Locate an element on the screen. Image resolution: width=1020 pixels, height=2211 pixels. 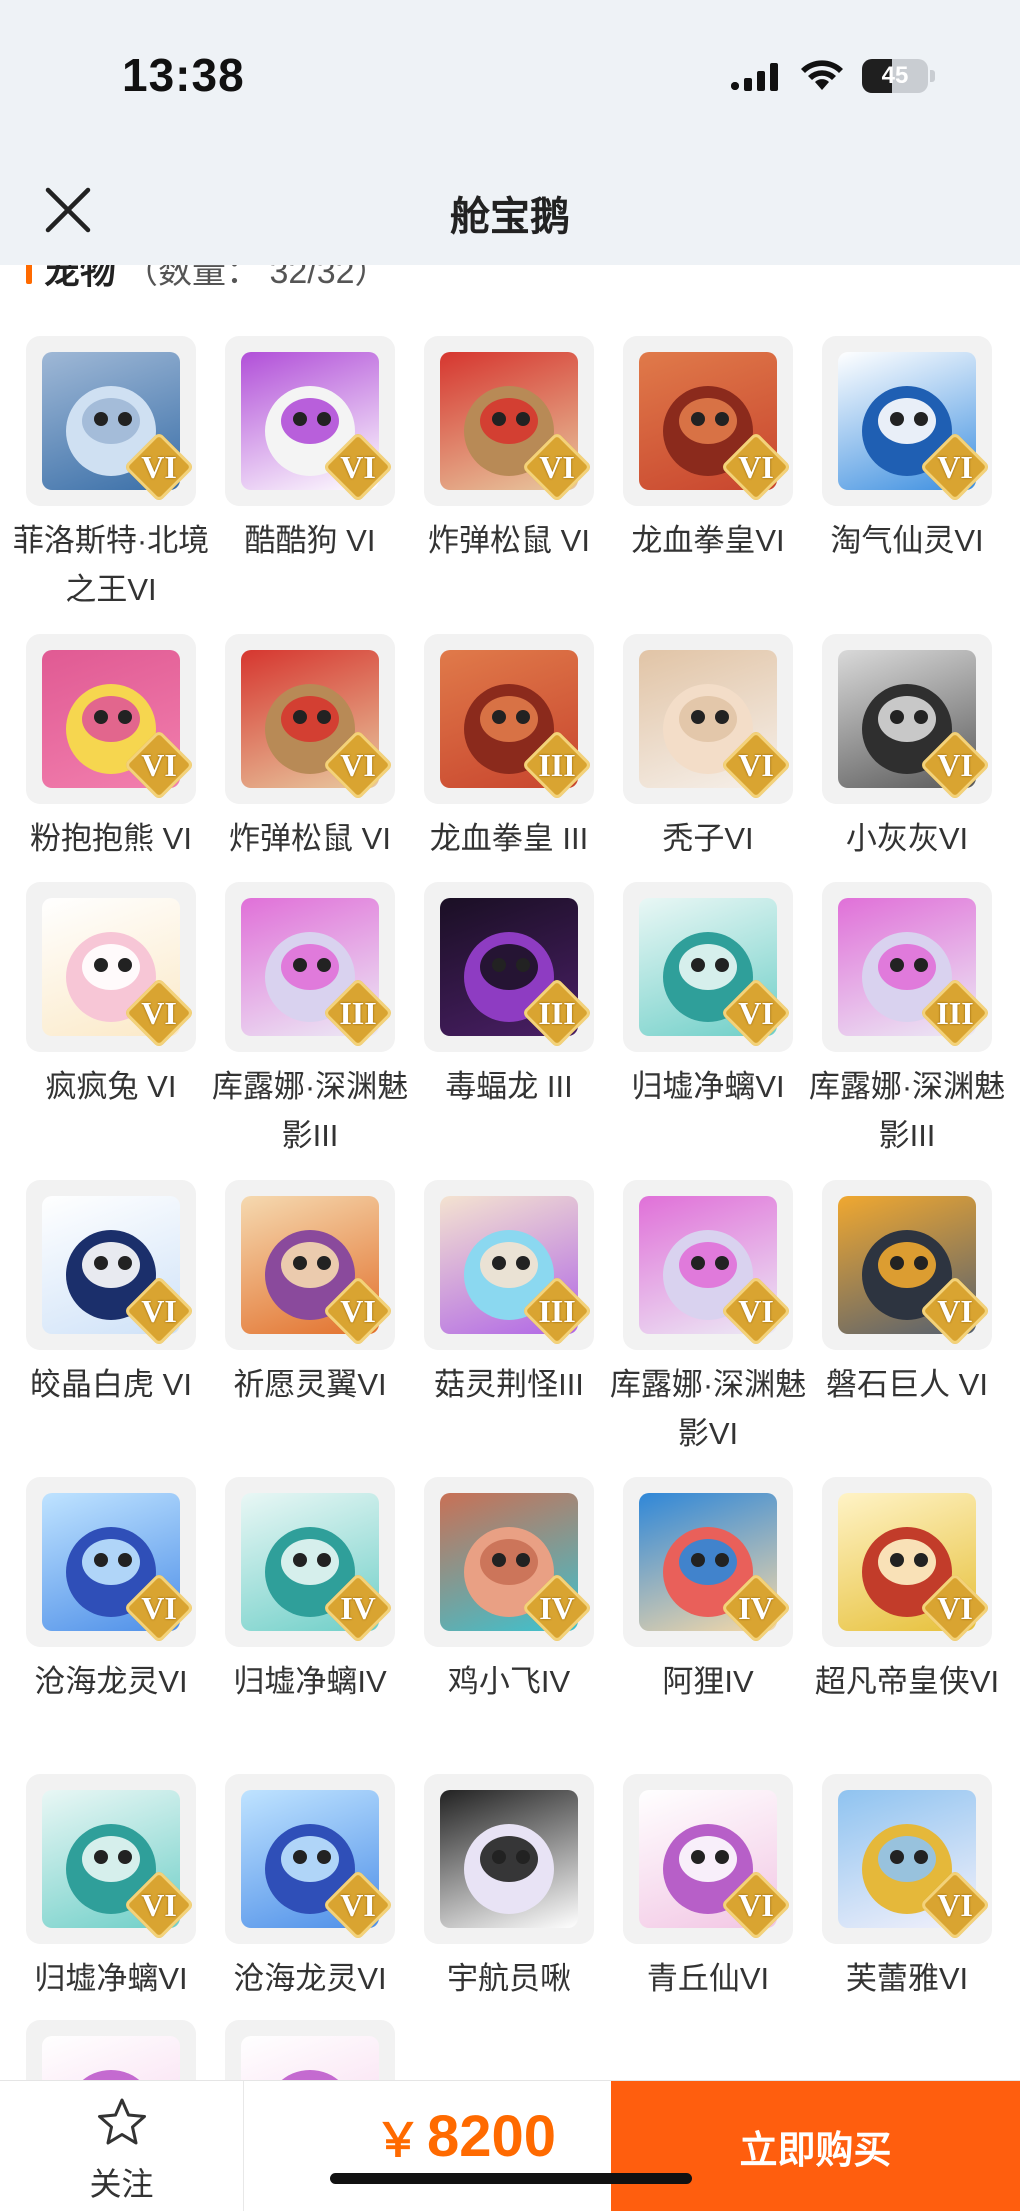
battery-percent: 45 is located at coordinates (895, 75).